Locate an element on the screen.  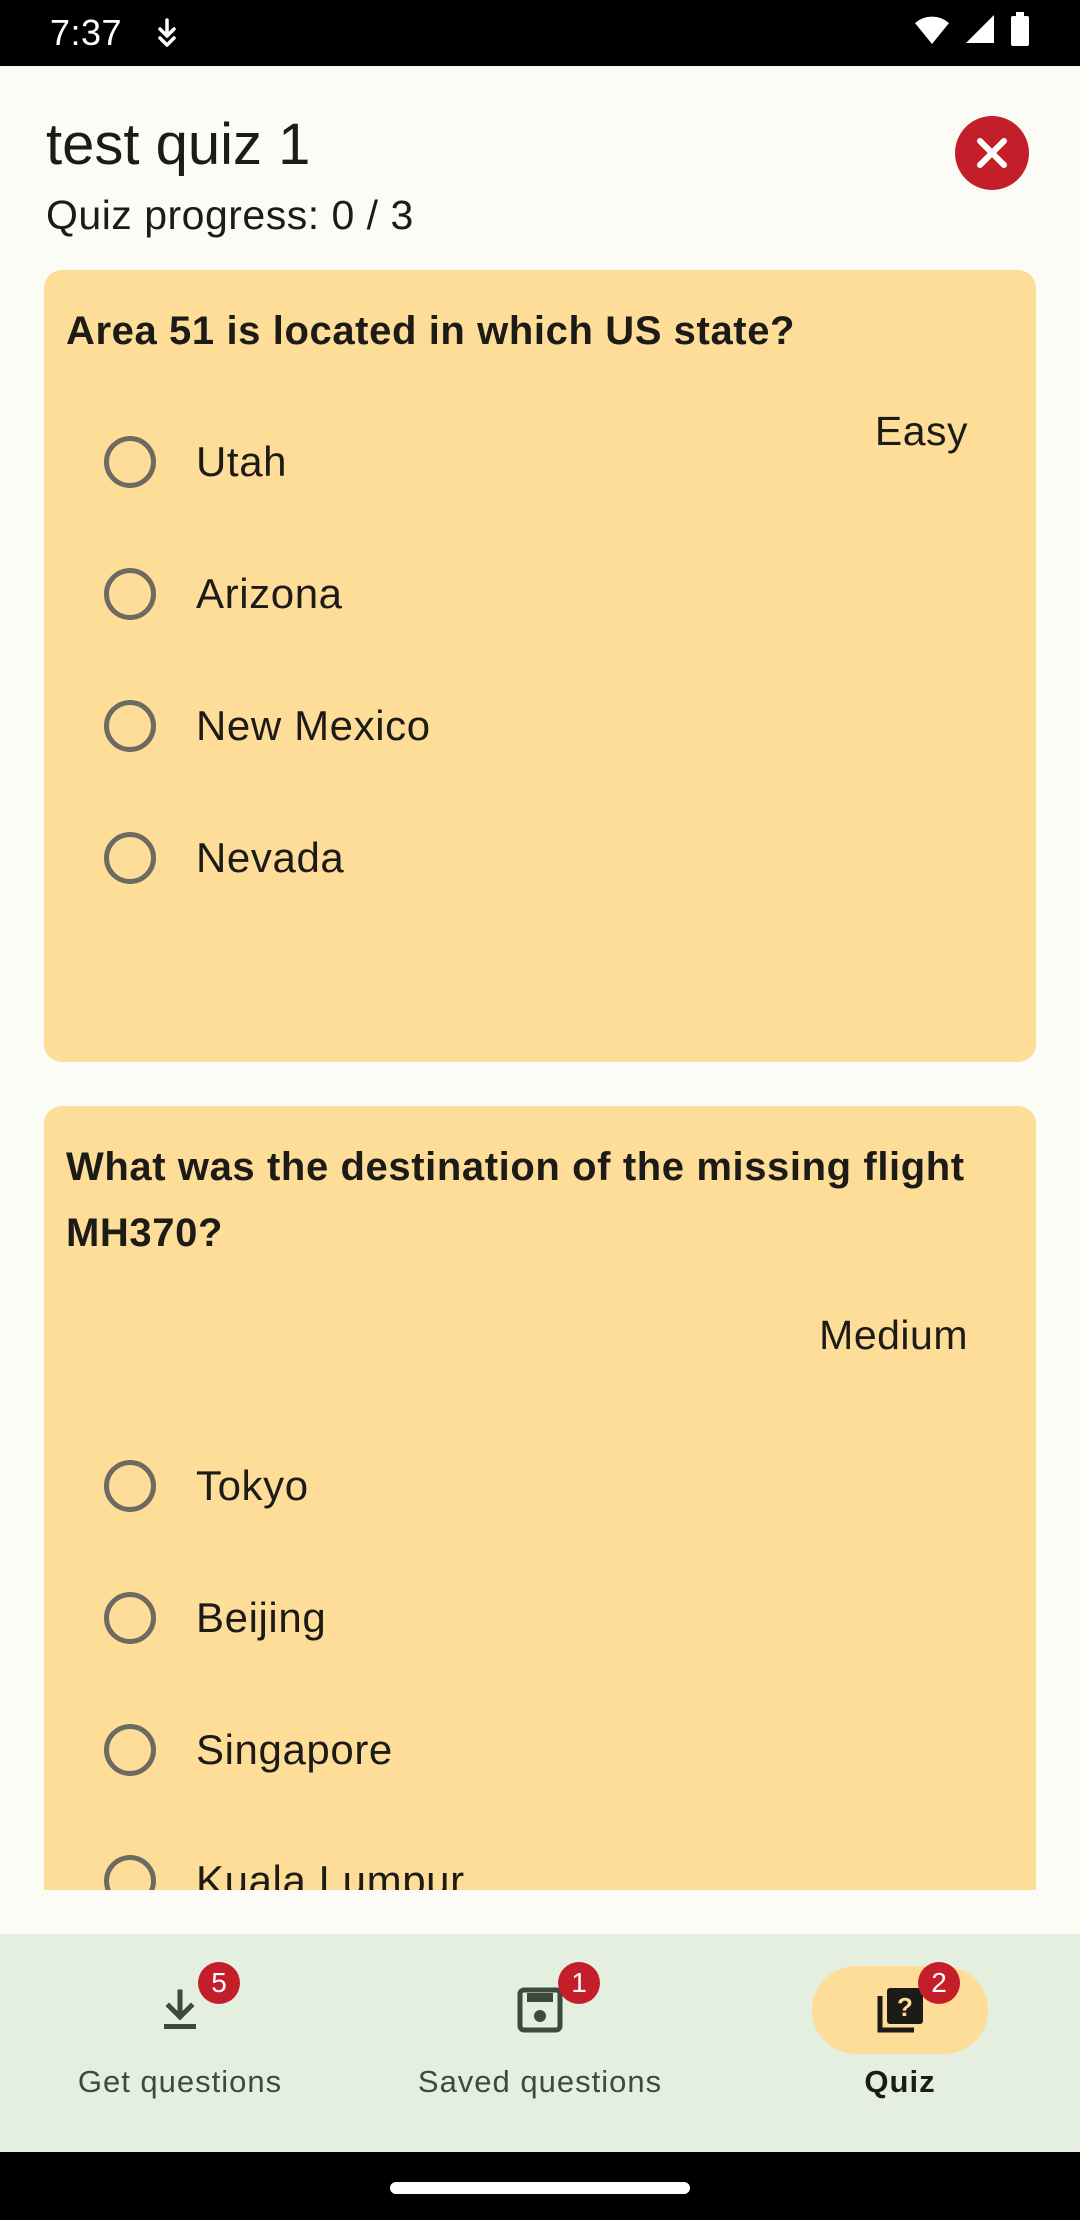
answer-option-label: Nevada is located at coordinates (270, 857).